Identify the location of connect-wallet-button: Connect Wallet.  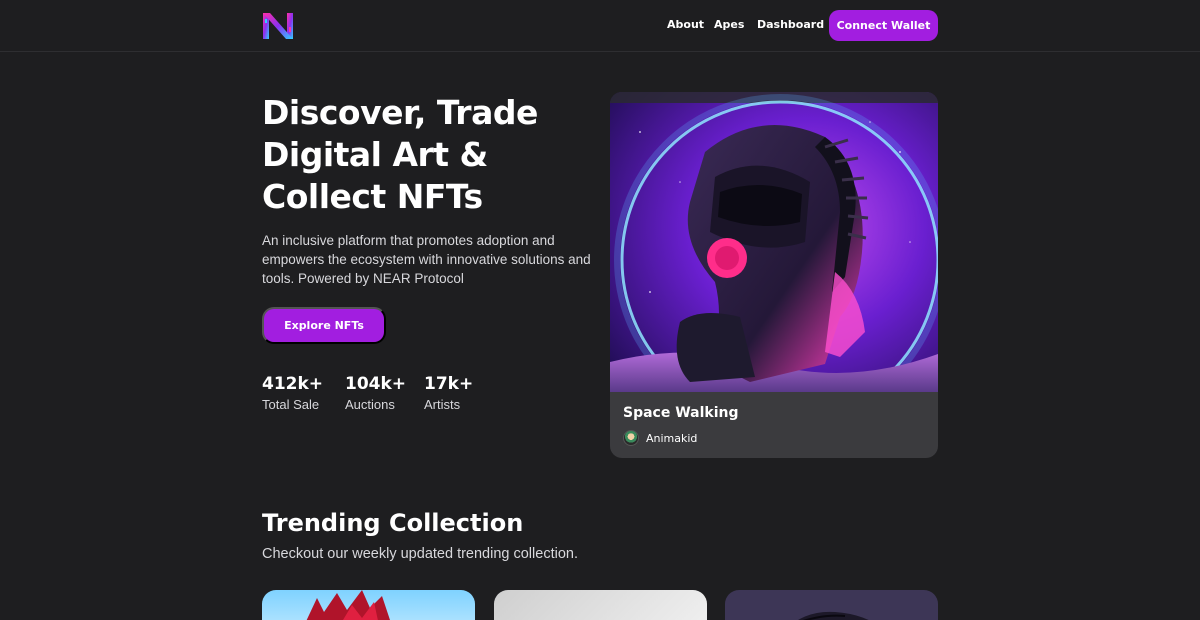
(883, 25).